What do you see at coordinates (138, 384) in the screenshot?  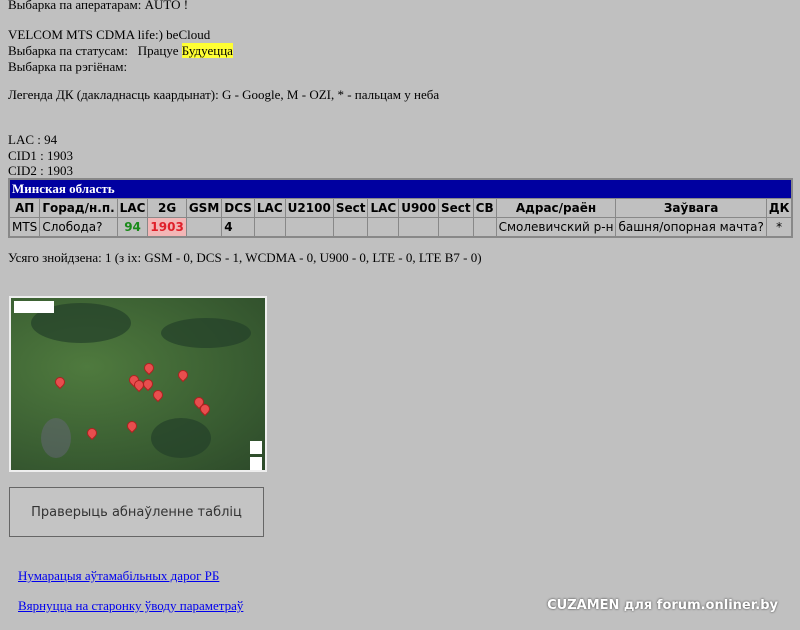 I see `map` at bounding box center [138, 384].